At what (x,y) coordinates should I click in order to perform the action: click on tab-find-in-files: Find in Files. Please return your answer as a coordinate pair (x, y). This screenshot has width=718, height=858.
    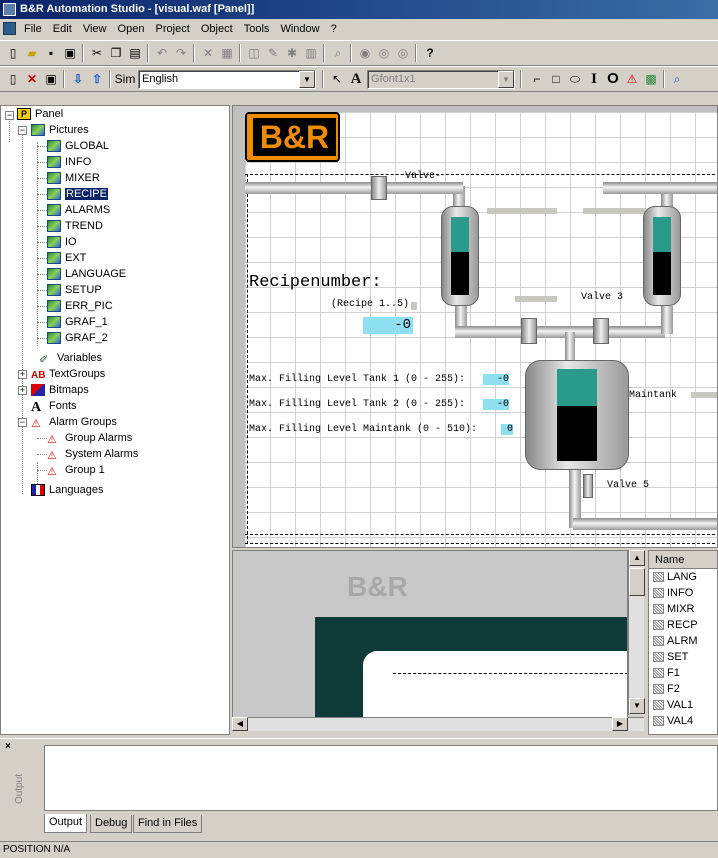
    Looking at the image, I should click on (168, 824).